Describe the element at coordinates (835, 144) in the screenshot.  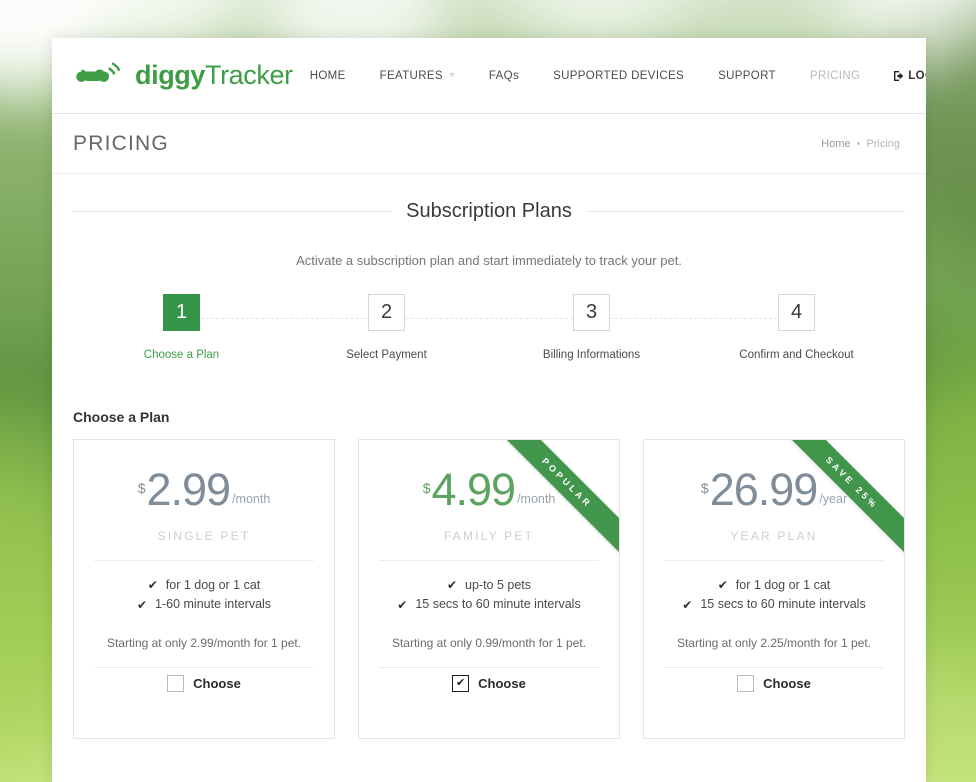
I see `breadcrumb-home: Home` at that location.